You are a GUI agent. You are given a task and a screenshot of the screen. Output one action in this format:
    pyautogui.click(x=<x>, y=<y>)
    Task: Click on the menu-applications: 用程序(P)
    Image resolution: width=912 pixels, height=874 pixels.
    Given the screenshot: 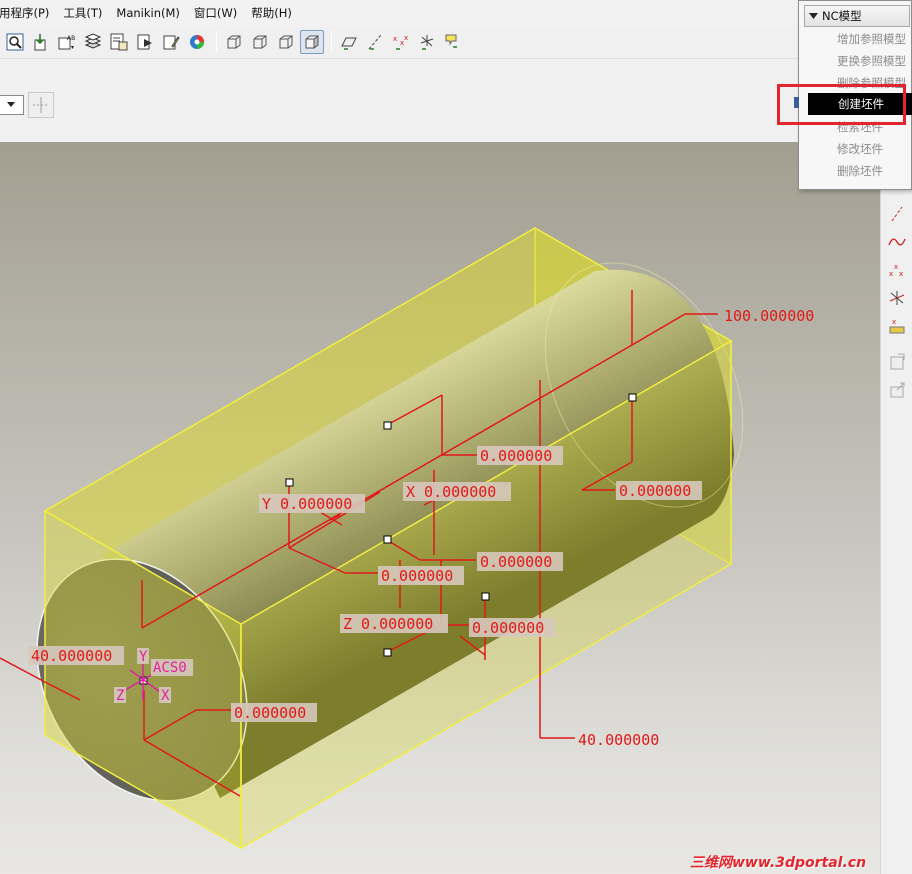 What is the action you would take?
    pyautogui.click(x=28, y=13)
    